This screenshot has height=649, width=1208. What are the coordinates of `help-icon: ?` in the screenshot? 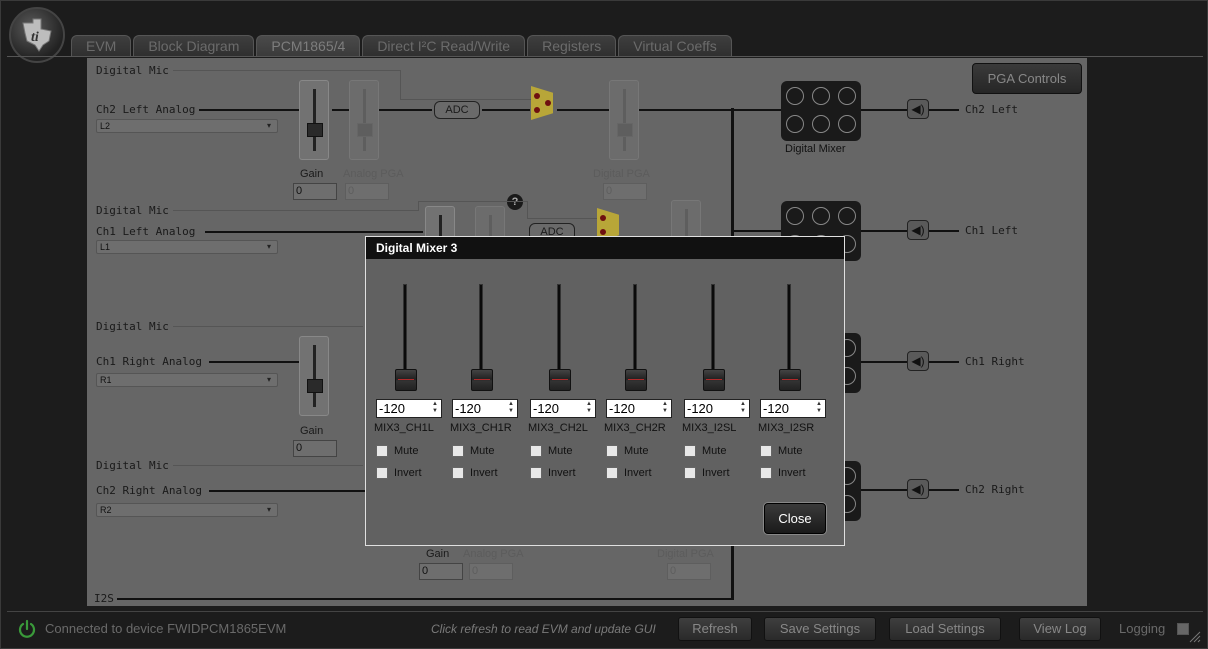 It's located at (515, 202).